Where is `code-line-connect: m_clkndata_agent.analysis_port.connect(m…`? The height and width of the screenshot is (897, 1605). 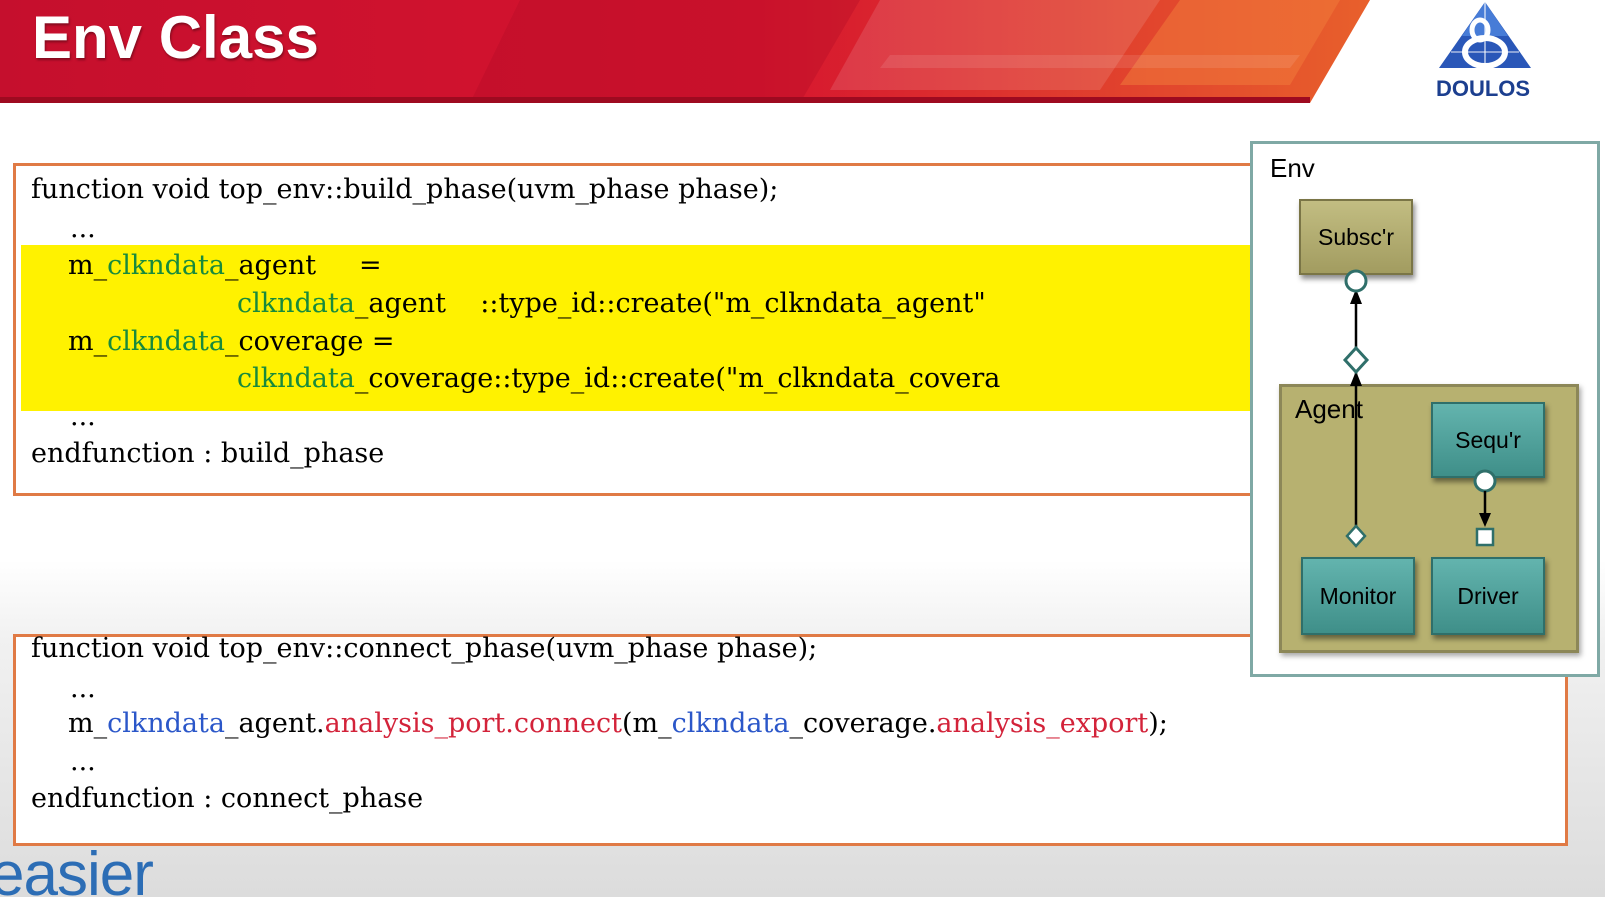 code-line-connect: m_clkndata_agent.analysis_port.connect(m… is located at coordinates (618, 724).